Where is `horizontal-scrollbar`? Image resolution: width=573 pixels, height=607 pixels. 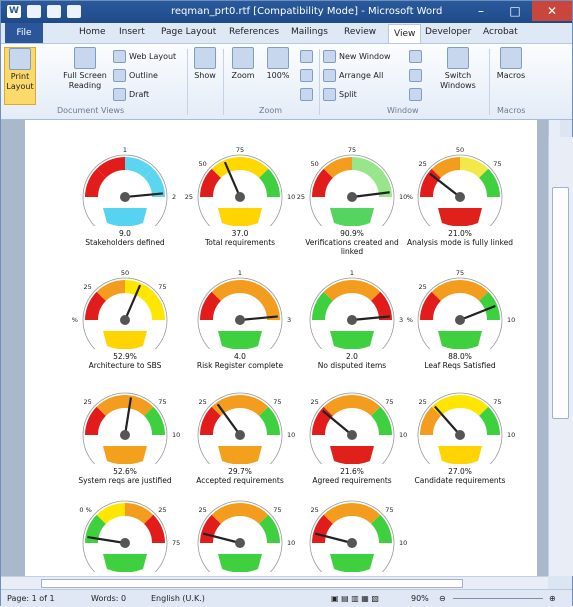 horizontal-scrollbar is located at coordinates (274, 582).